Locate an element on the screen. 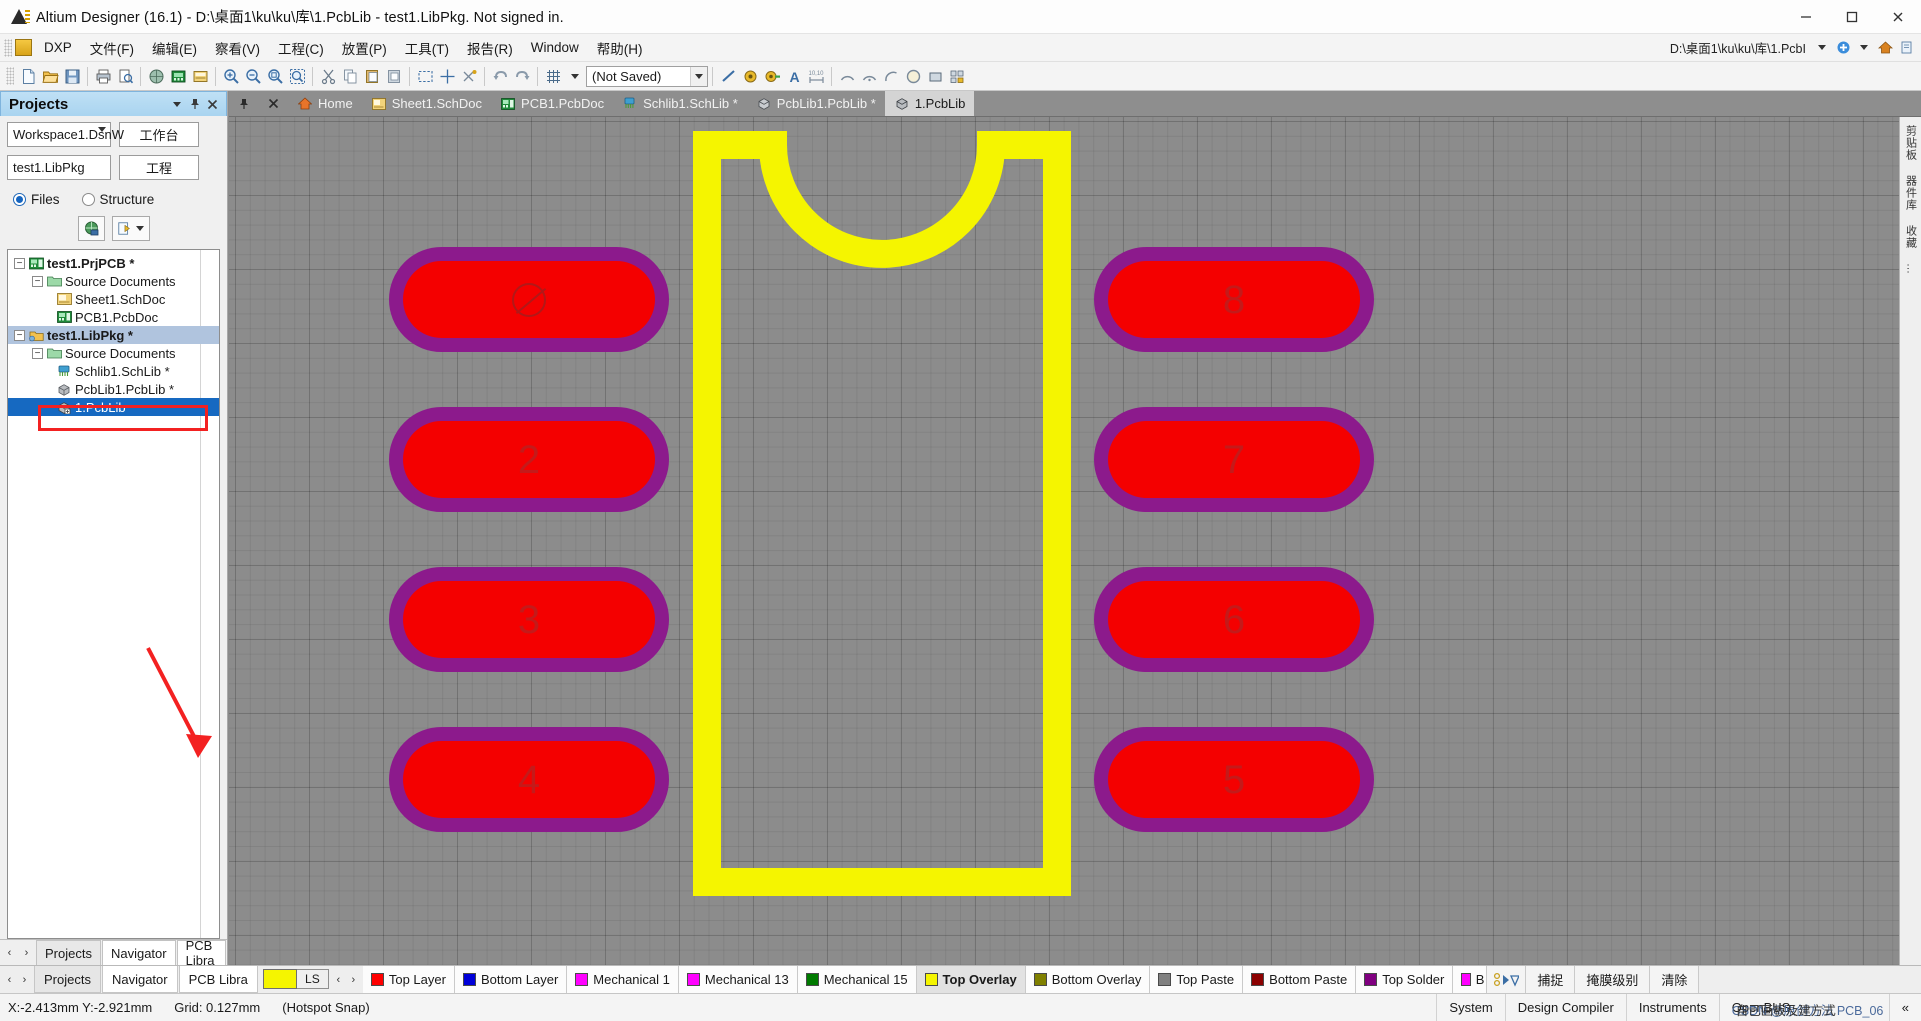 The image size is (1921, 1021). new-document-icon is located at coordinates (28, 76).